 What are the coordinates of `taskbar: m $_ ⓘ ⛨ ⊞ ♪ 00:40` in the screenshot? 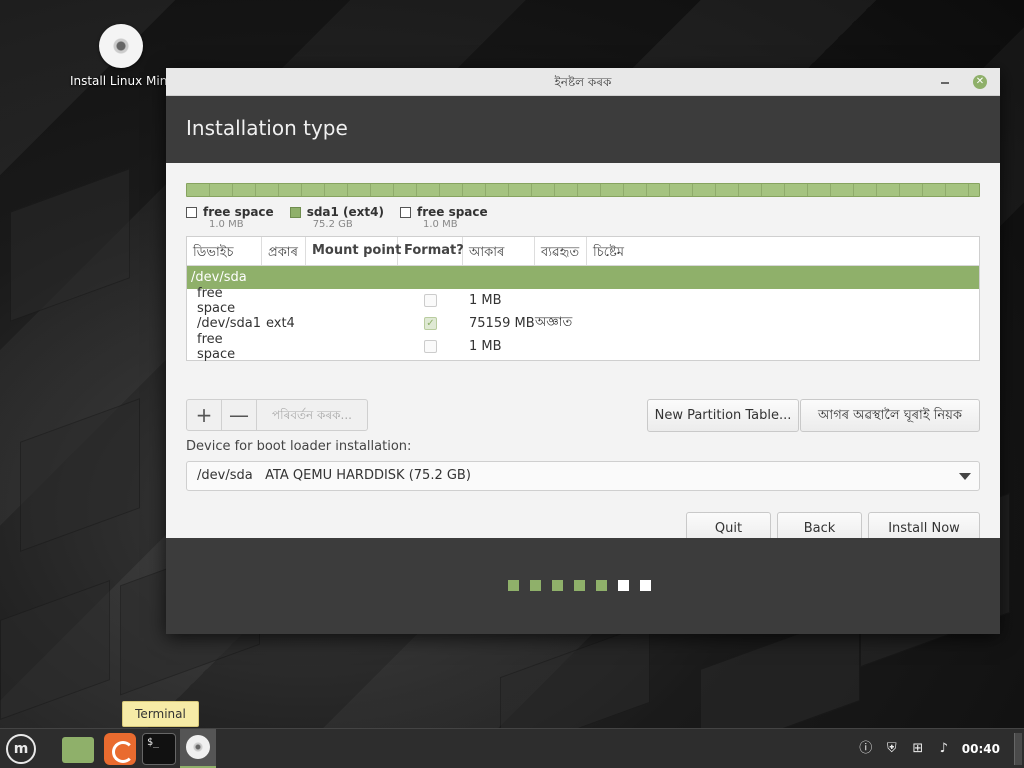 It's located at (512, 748).